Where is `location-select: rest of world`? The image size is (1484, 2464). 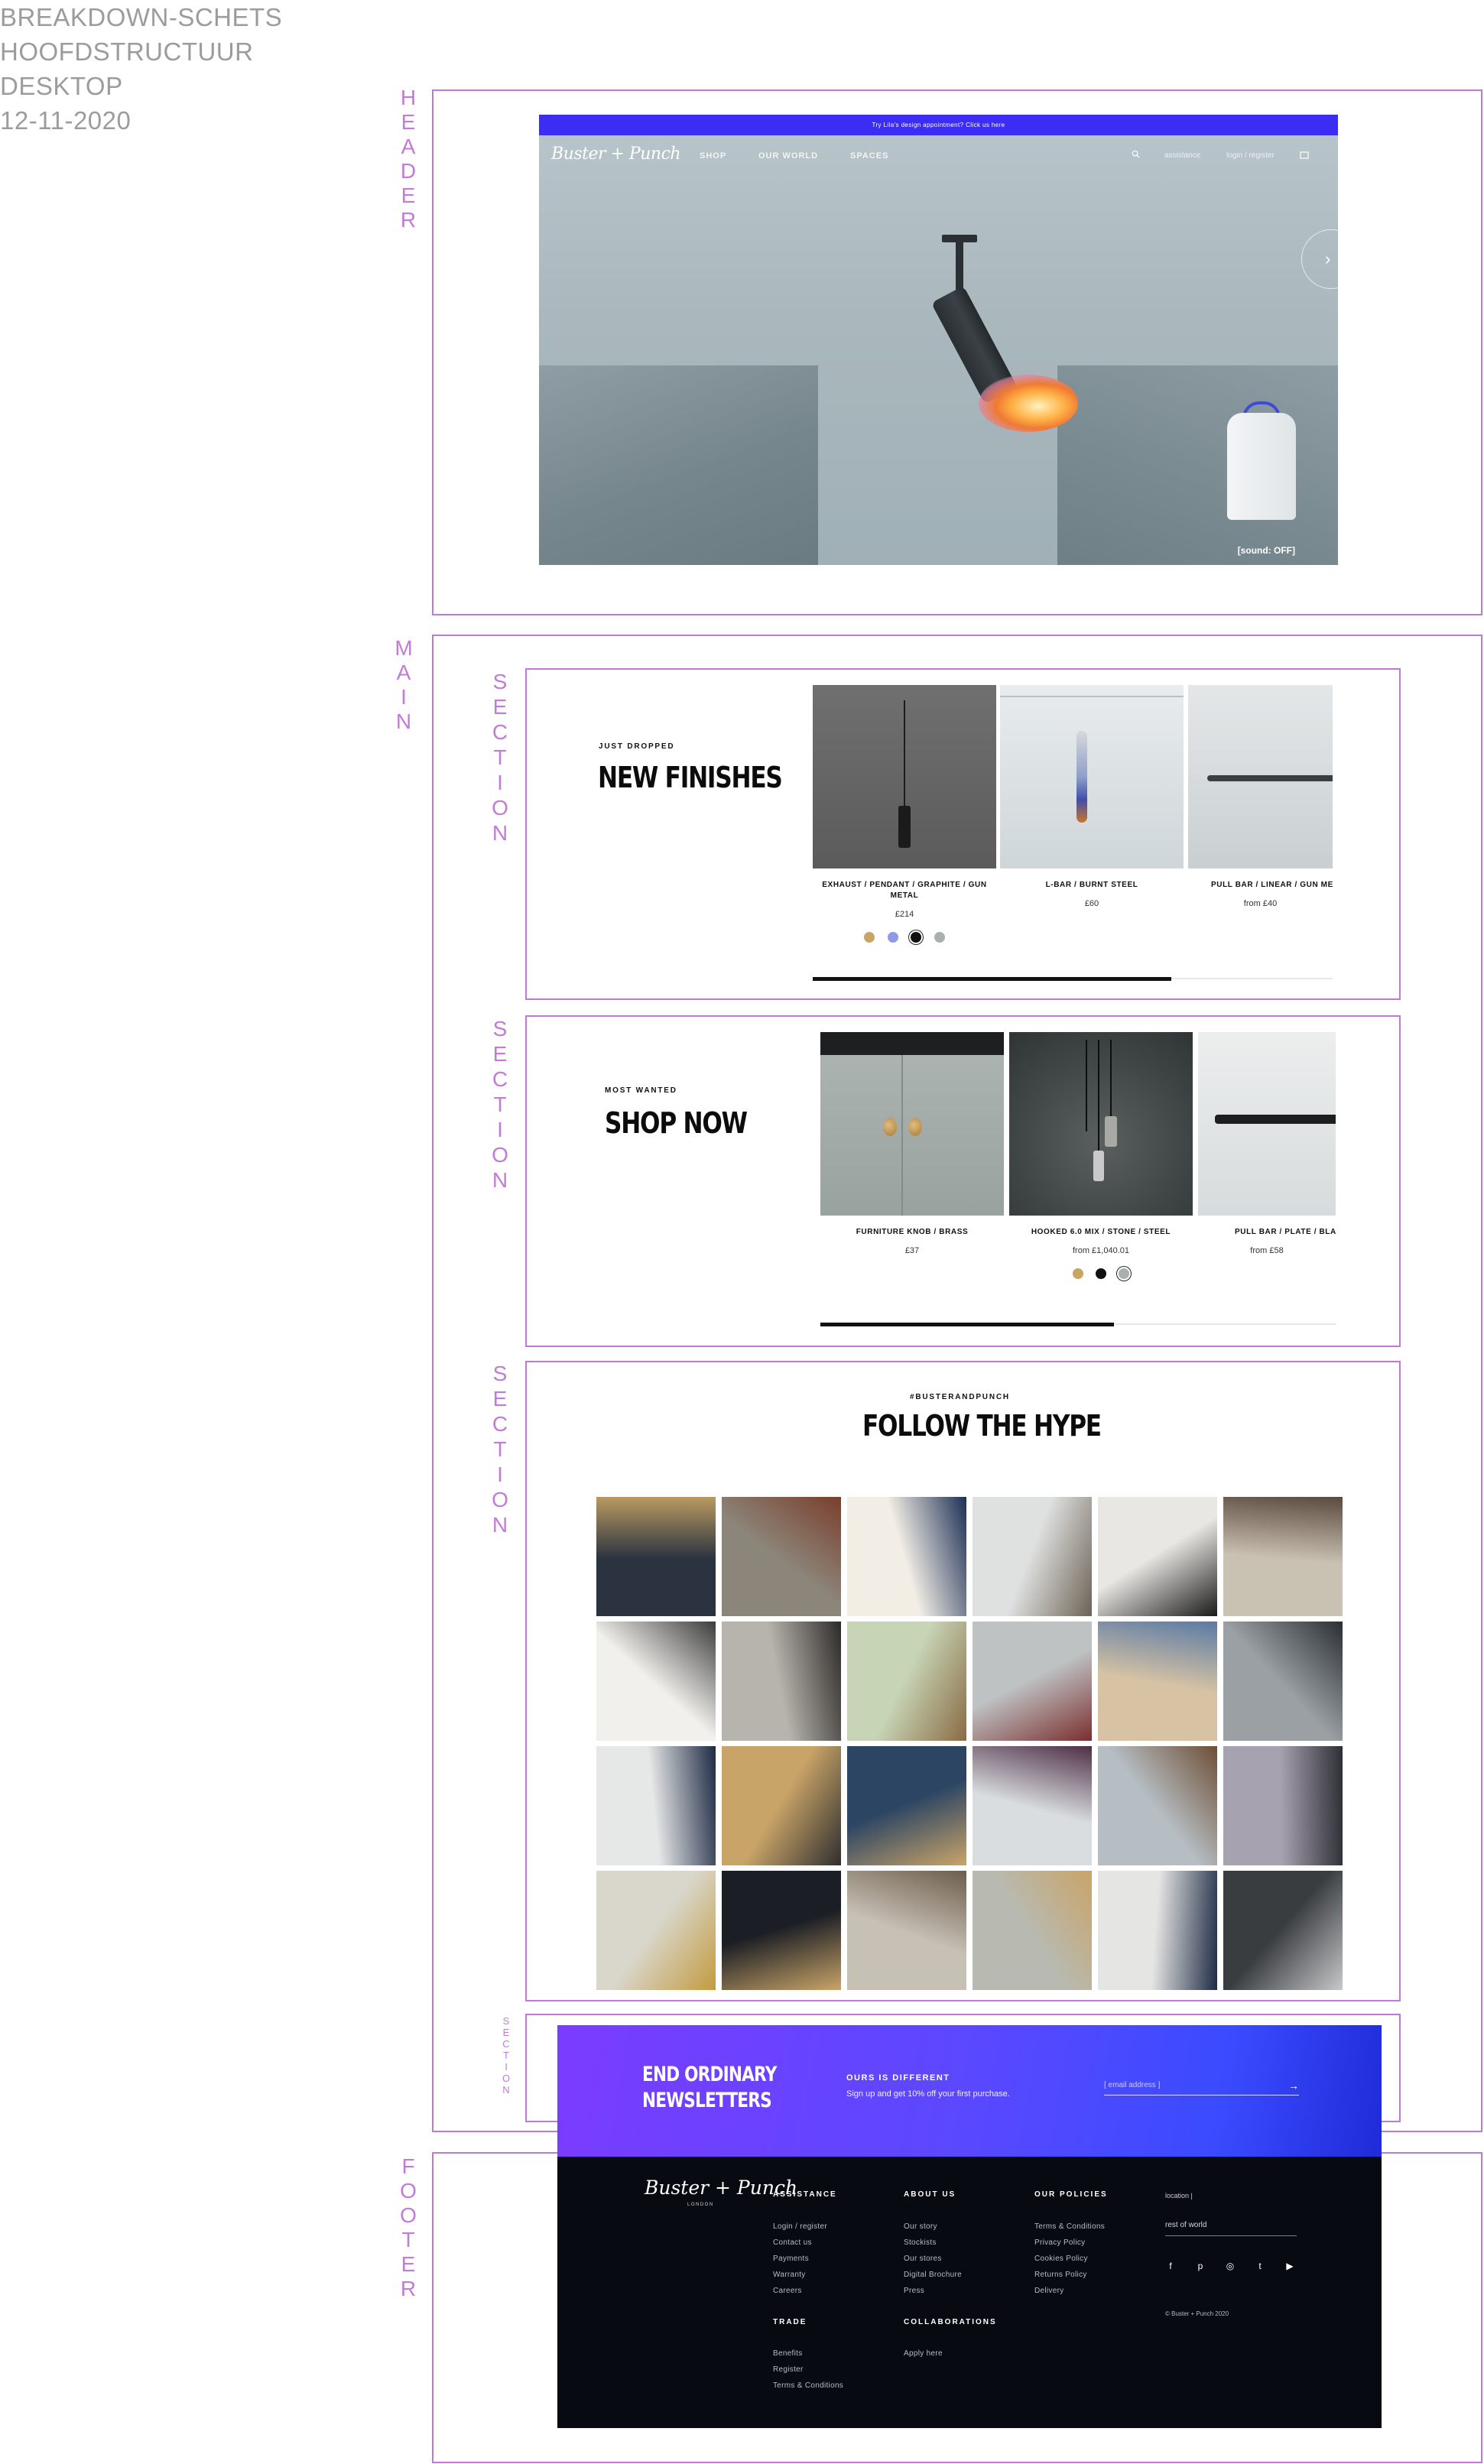
location-select: rest of world is located at coordinates (1231, 2228).